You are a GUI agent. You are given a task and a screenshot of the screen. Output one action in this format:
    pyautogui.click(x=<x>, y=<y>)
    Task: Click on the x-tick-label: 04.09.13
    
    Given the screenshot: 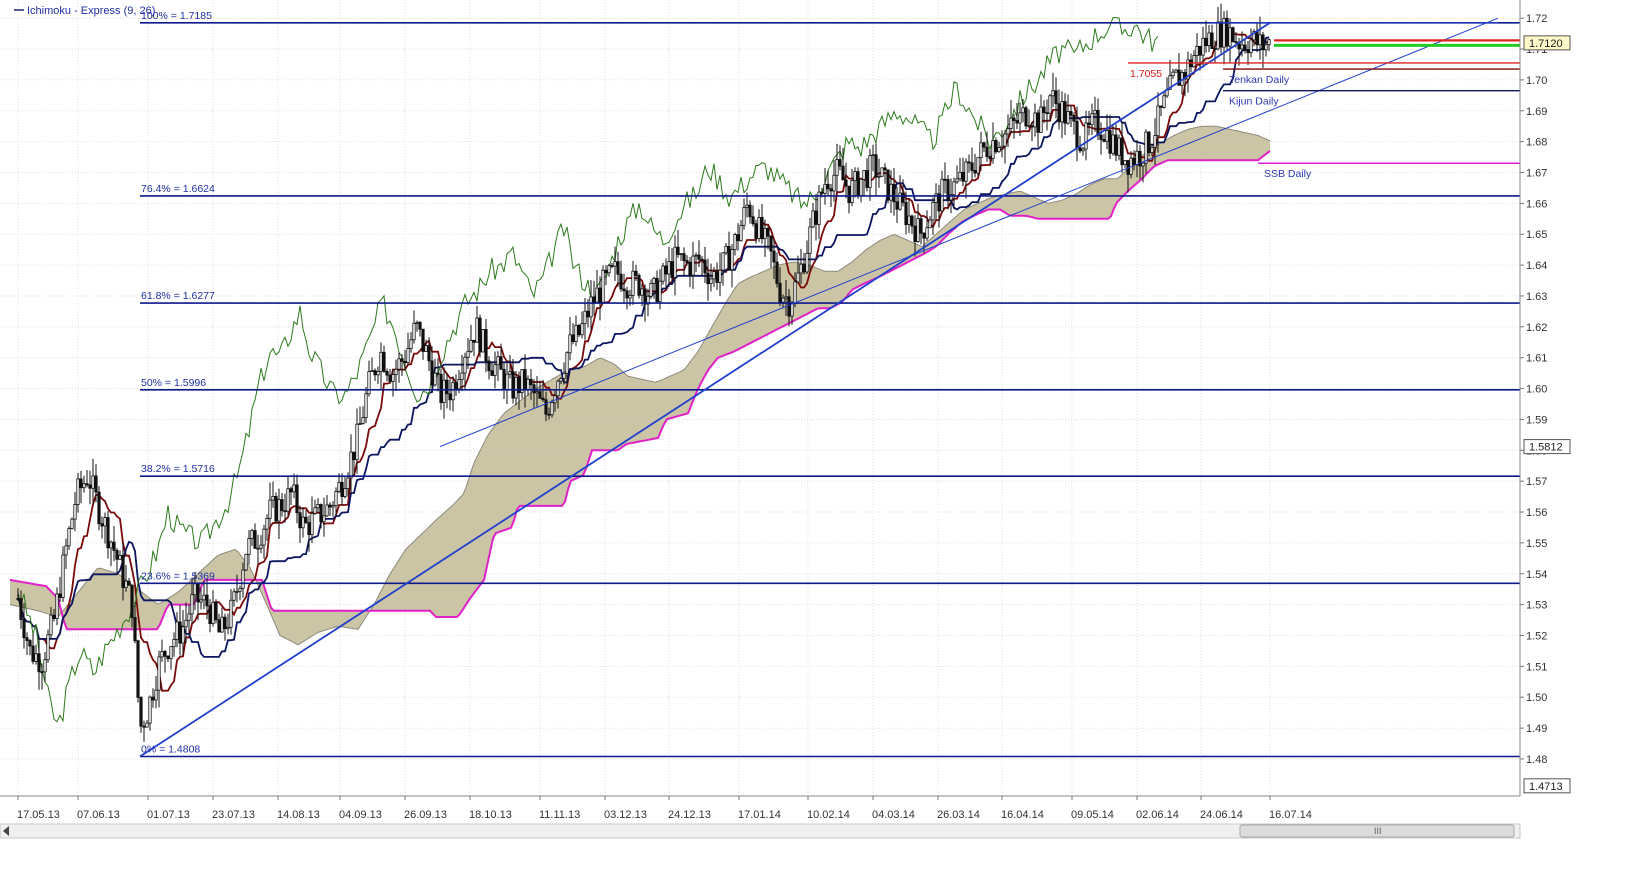 What is the action you would take?
    pyautogui.click(x=360, y=815)
    